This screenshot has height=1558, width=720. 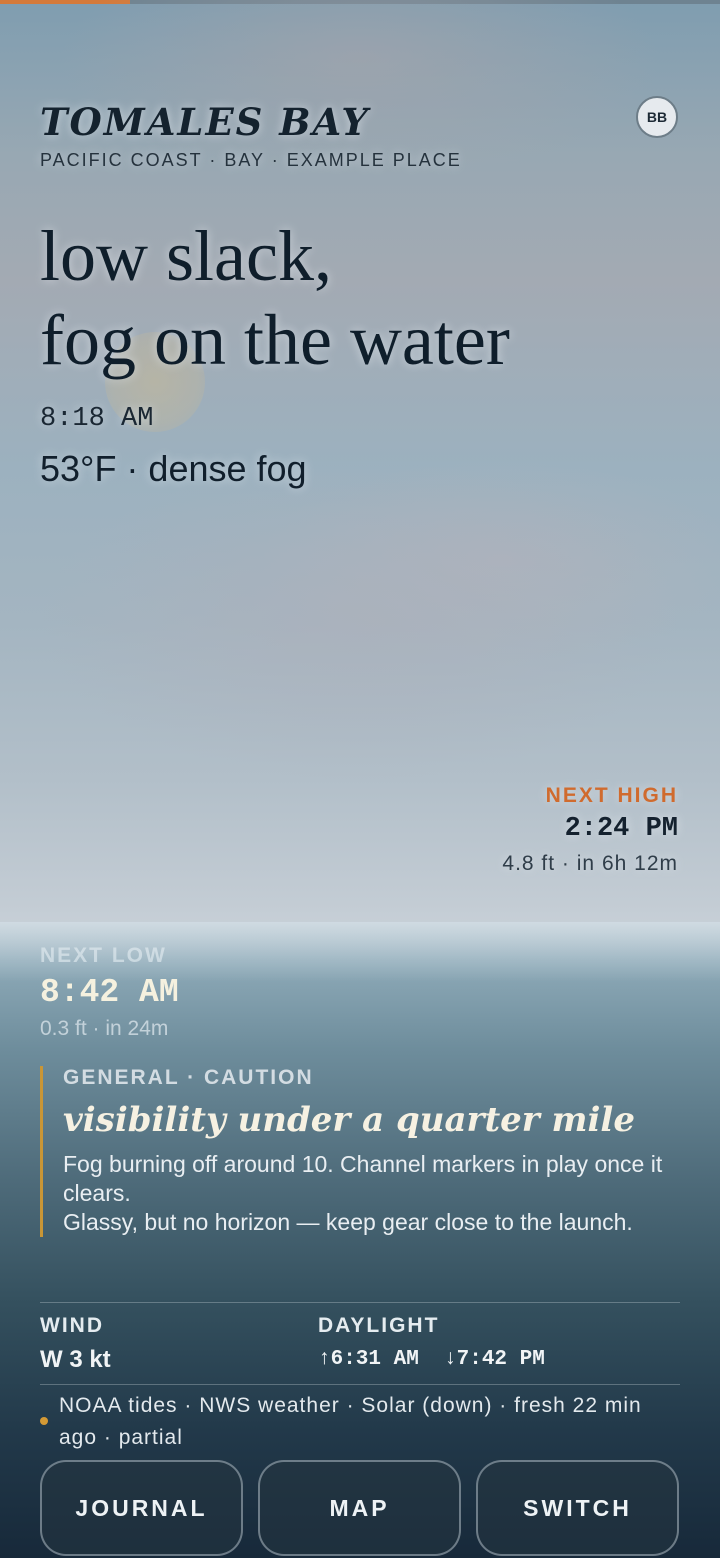 I want to click on next-low-time: 8:42 AM, so click(x=109, y=992).